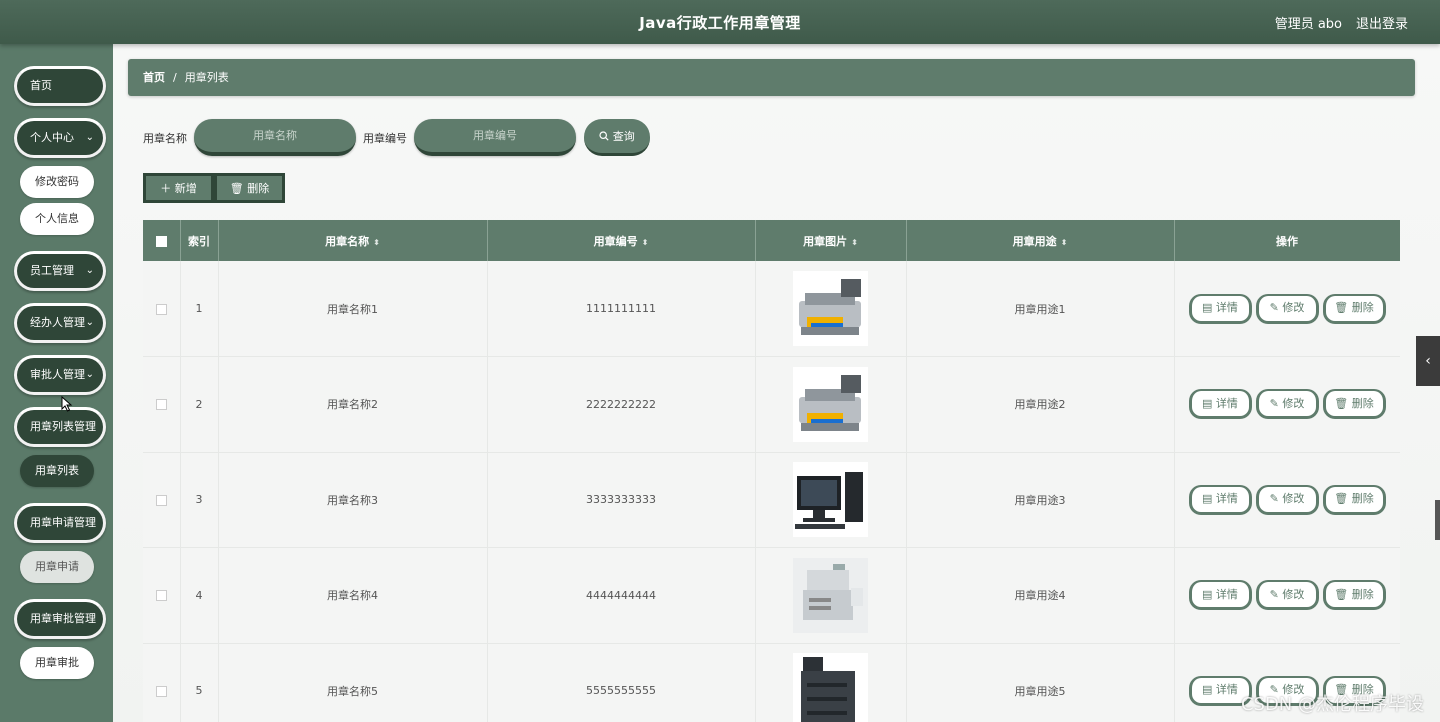 This screenshot has width=1440, height=722. What do you see at coordinates (57, 663) in the screenshot?
I see `sidebar-subitem-seal-approve: 用章审批` at bounding box center [57, 663].